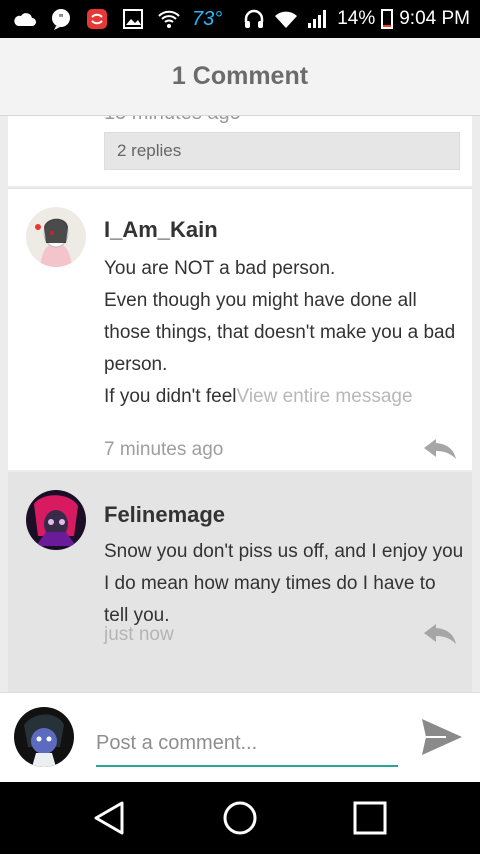  I want to click on comment-input, so click(247, 744).